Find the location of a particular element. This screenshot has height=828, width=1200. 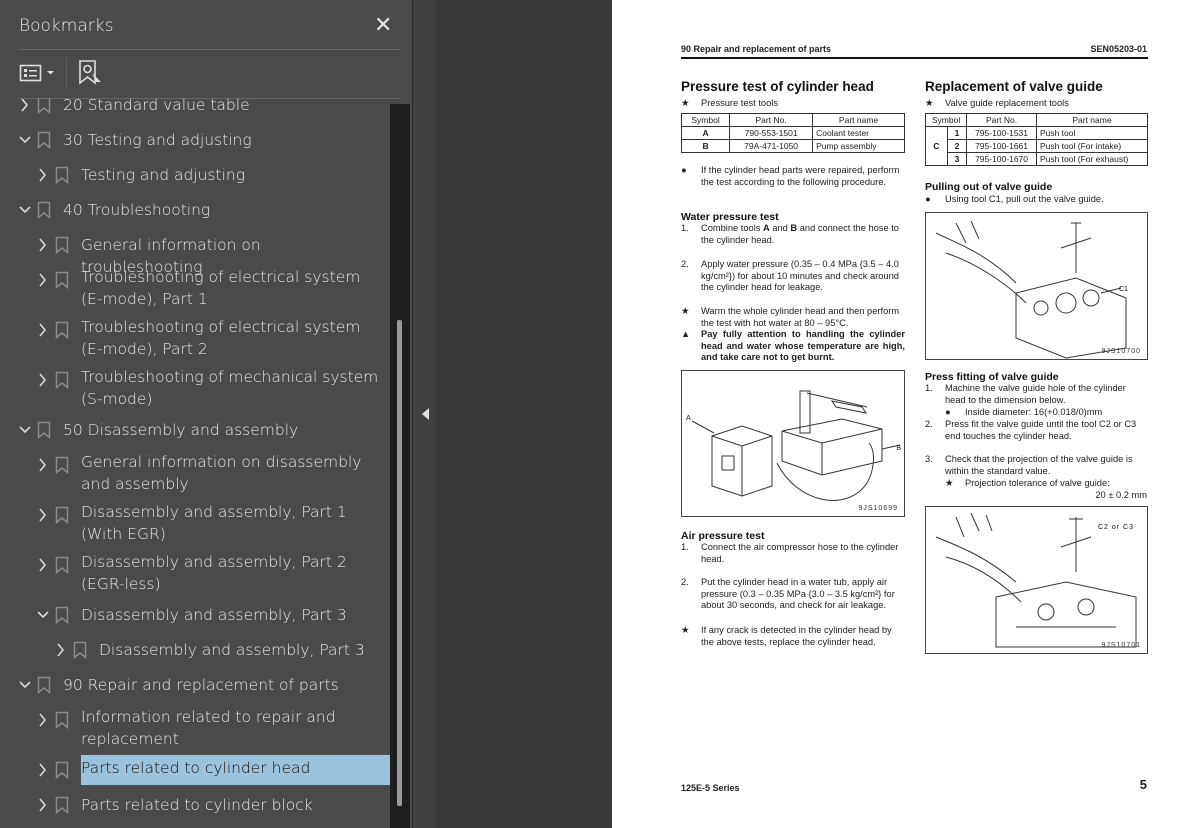

bookmark-item: 40 Troubleshooting is located at coordinates (195, 210).